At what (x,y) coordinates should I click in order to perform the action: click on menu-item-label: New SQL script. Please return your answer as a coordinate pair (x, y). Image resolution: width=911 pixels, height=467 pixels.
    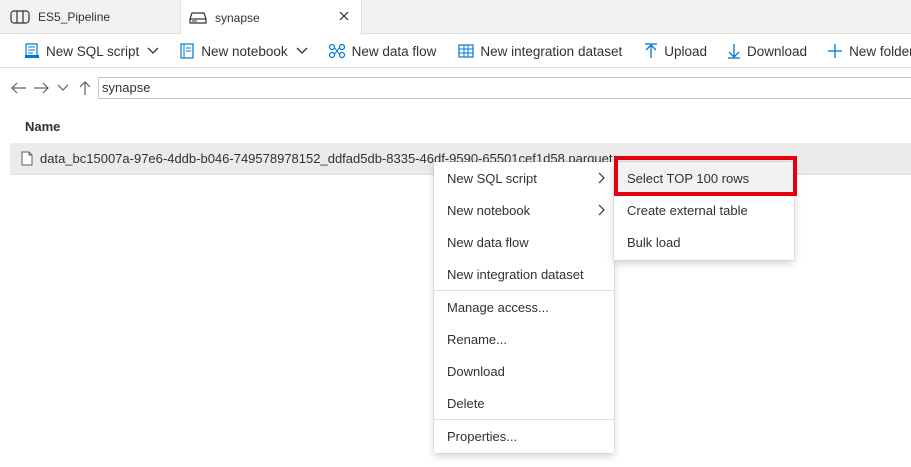
    Looking at the image, I should click on (492, 178).